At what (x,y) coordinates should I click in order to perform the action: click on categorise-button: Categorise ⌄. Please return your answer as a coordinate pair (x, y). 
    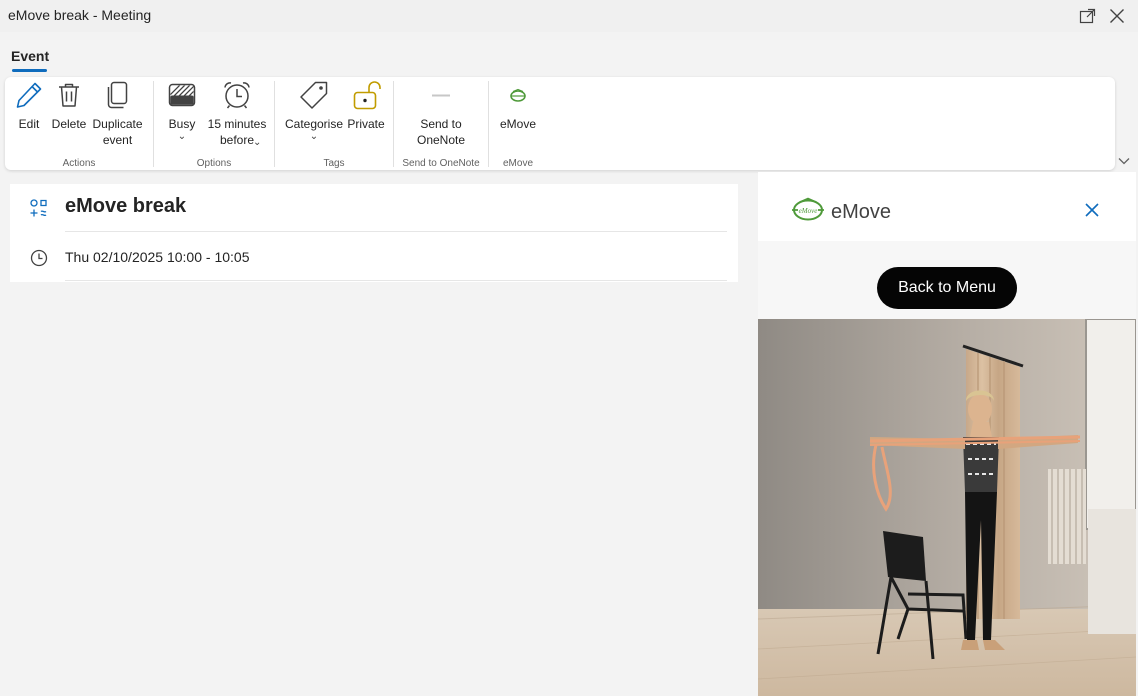
    Looking at the image, I should click on (314, 110).